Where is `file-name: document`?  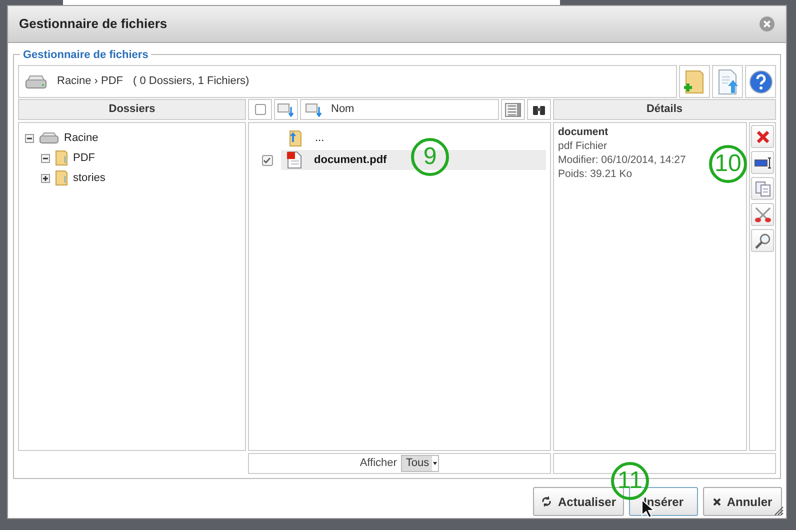
file-name: document is located at coordinates (583, 132).